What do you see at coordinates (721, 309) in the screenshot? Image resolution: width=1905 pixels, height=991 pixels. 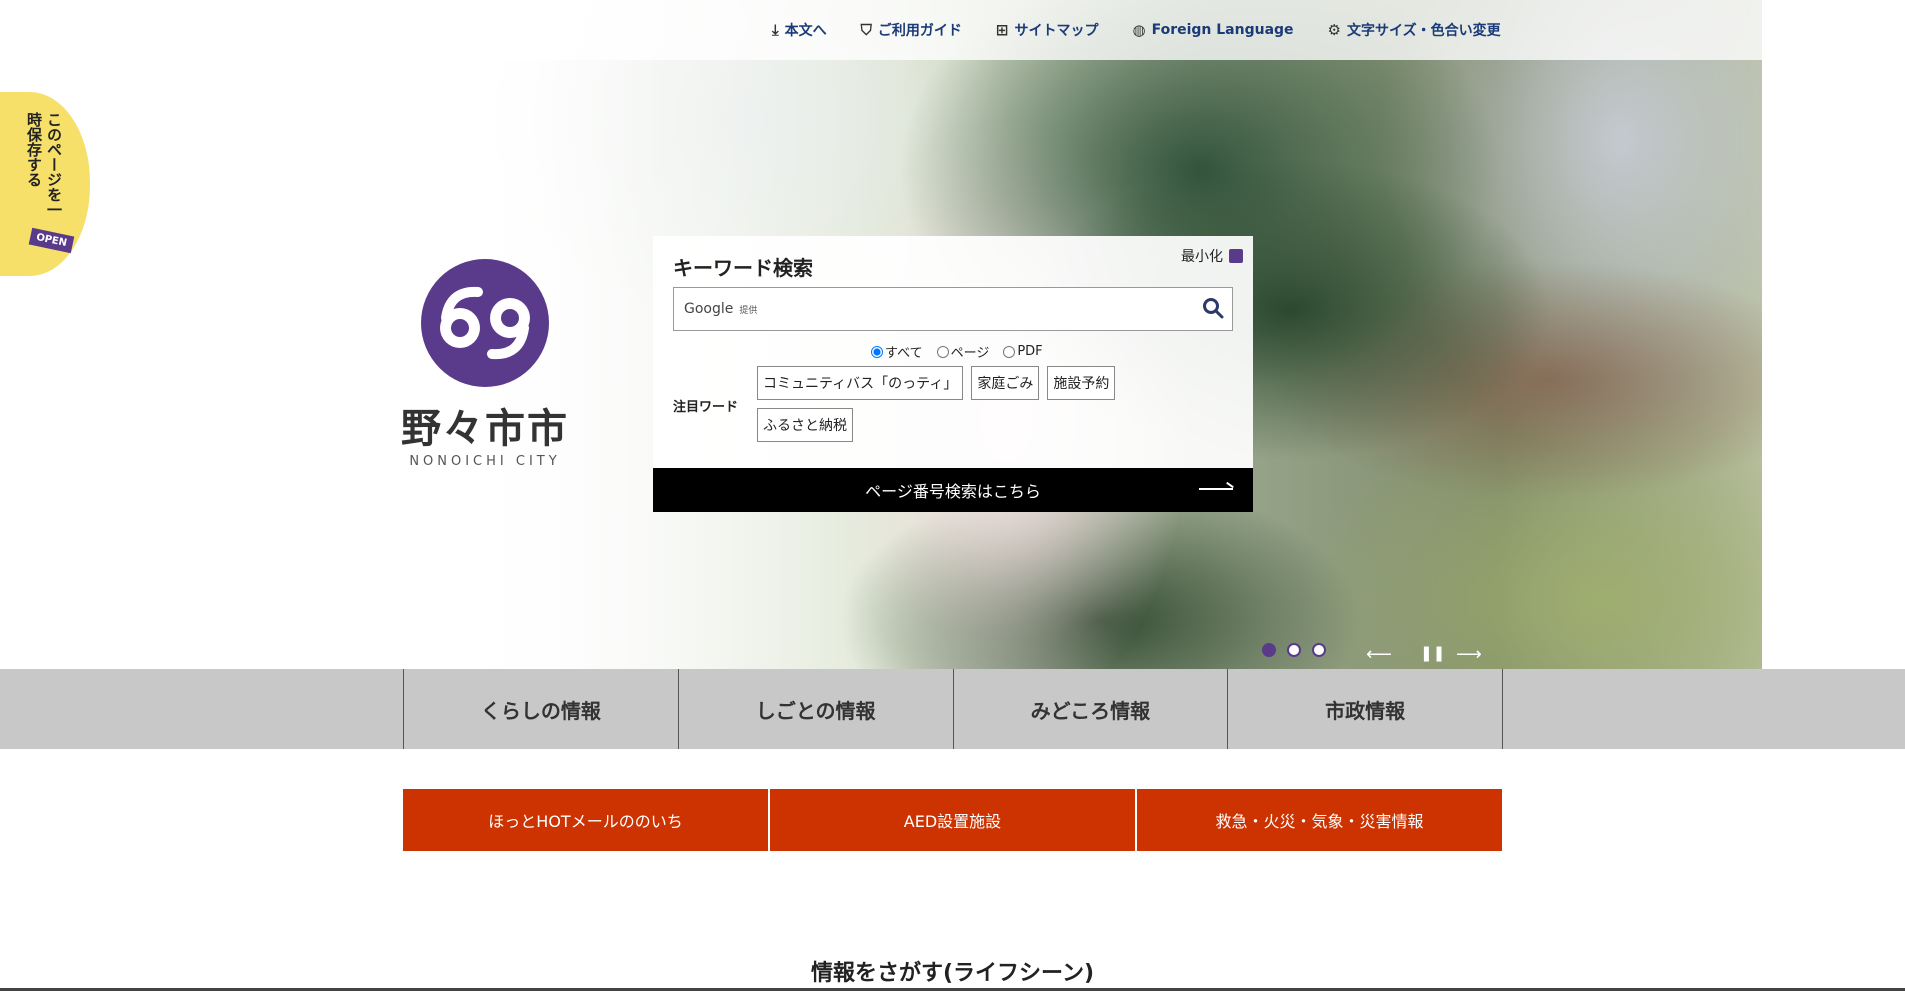 I see `search-placeholder: Google 提供` at bounding box center [721, 309].